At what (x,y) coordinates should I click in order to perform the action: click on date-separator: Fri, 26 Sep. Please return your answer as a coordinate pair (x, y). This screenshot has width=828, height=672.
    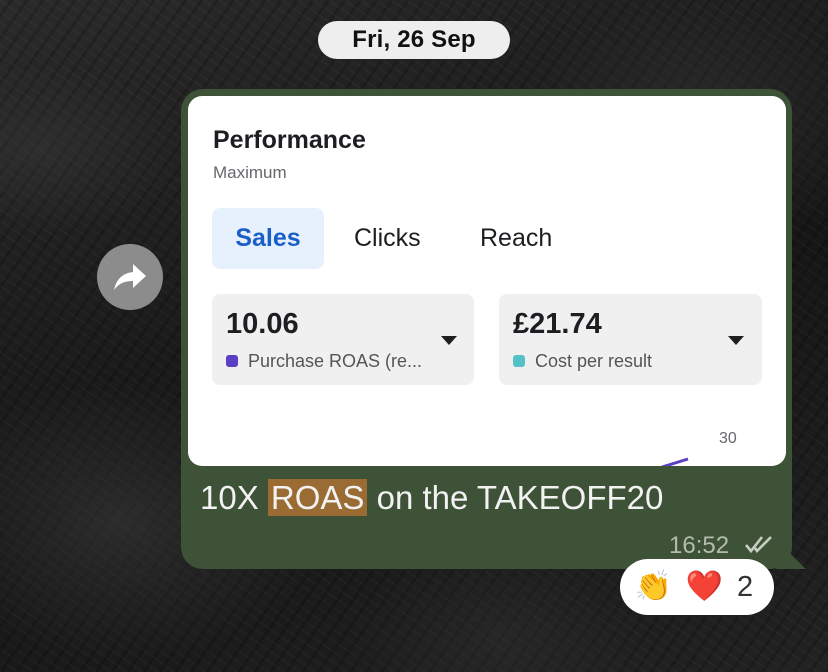
    Looking at the image, I should click on (414, 40).